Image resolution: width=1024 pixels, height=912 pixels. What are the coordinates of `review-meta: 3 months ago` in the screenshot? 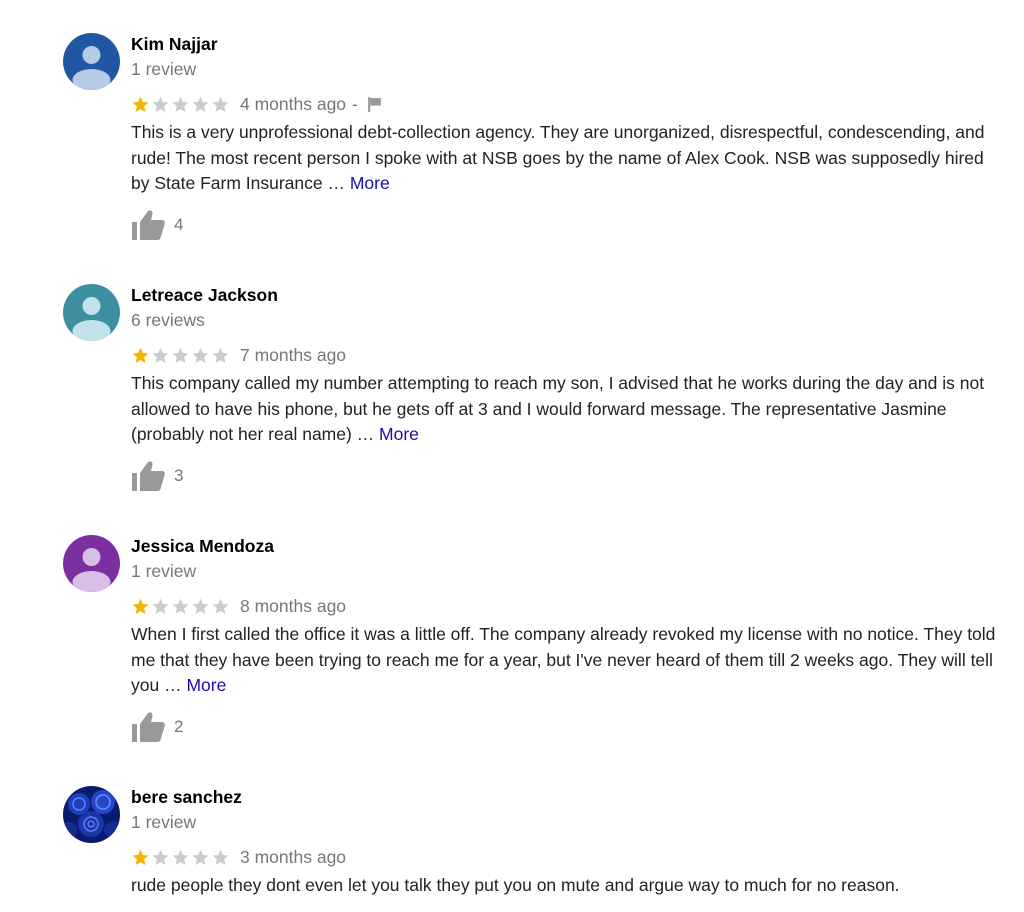 It's located at (238, 857).